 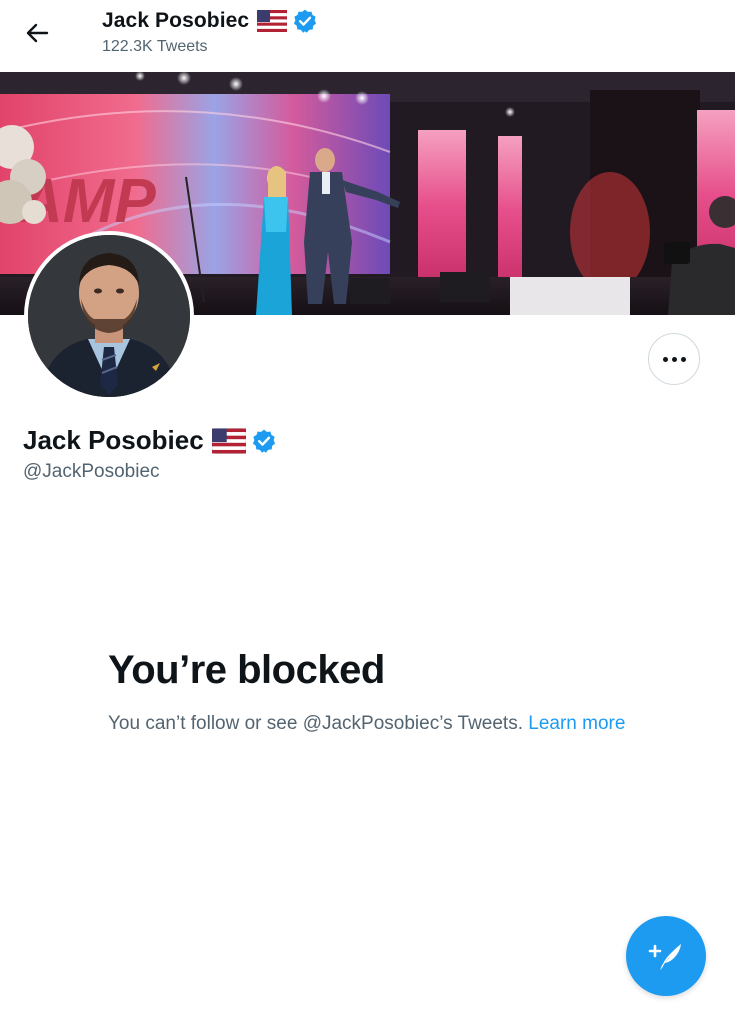 I want to click on more-options-icon, so click(x=674, y=359).